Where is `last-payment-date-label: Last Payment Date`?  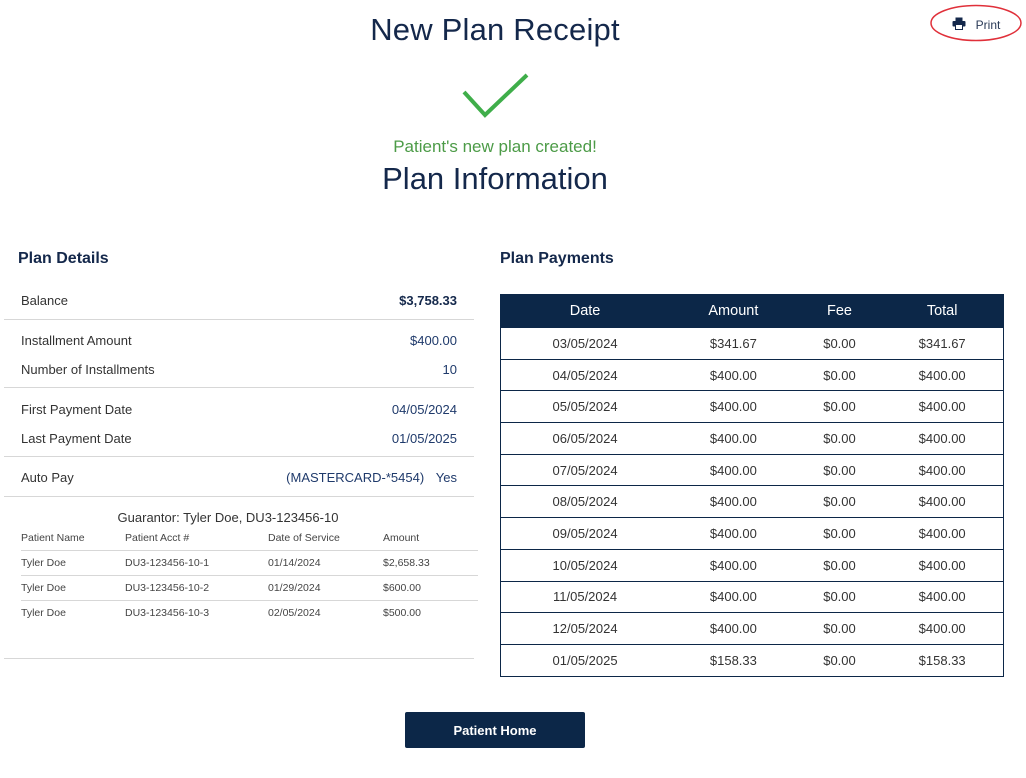 last-payment-date-label: Last Payment Date is located at coordinates (76, 438).